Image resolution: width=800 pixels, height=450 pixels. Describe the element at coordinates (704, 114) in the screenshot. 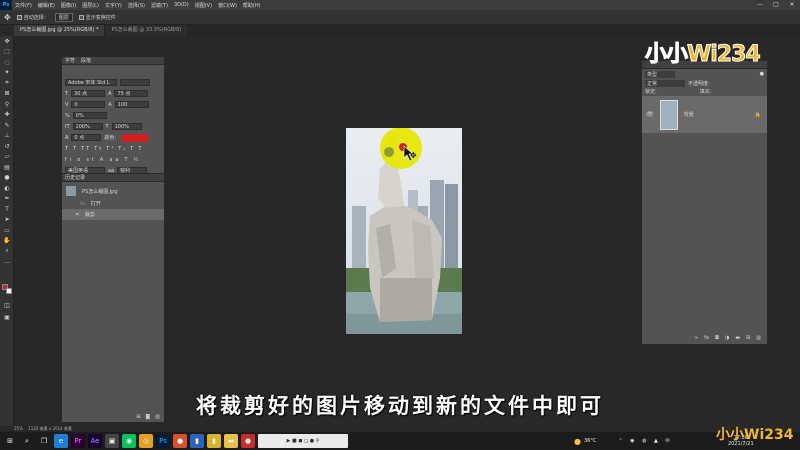

I see `layer-row-background: 👁 背景 🔒` at that location.